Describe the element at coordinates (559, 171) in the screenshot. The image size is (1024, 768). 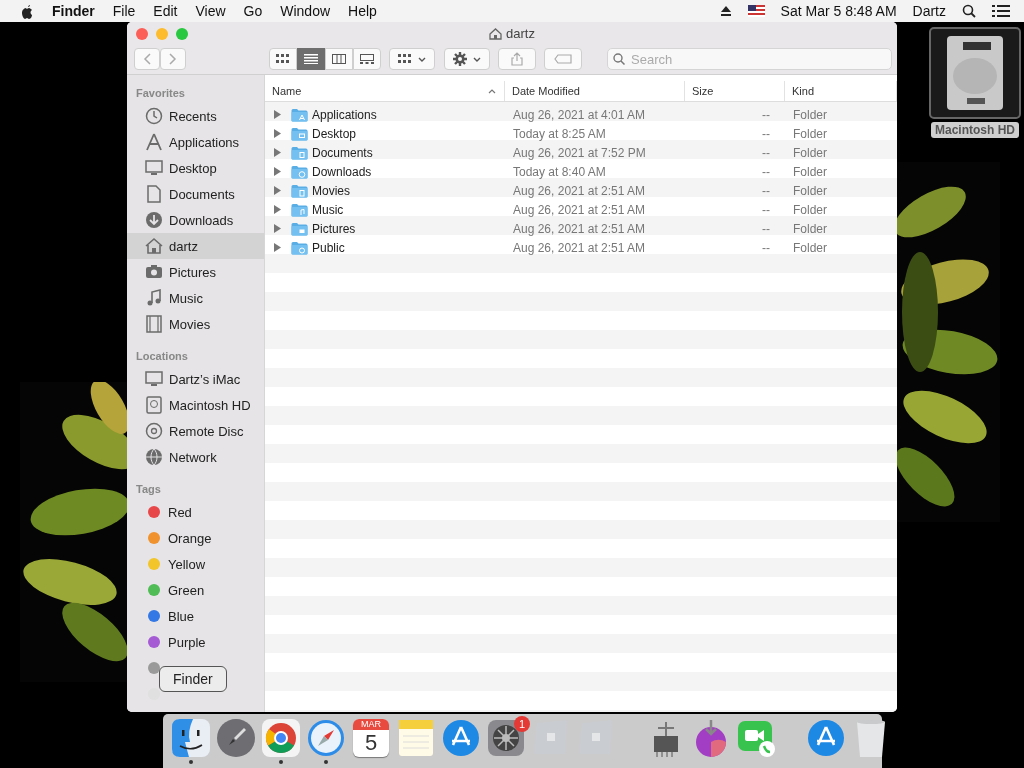
I see `date-cell-text: Today at 8:40 AM` at that location.